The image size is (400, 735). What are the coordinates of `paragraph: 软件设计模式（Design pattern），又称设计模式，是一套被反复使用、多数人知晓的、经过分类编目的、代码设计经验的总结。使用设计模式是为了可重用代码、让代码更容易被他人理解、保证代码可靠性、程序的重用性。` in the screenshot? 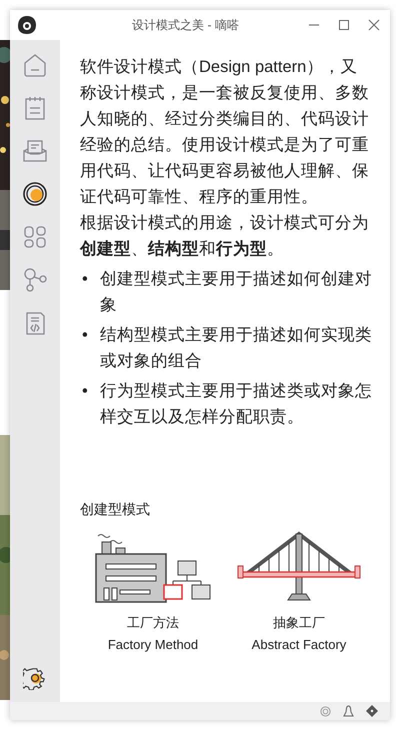 It's located at (225, 132).